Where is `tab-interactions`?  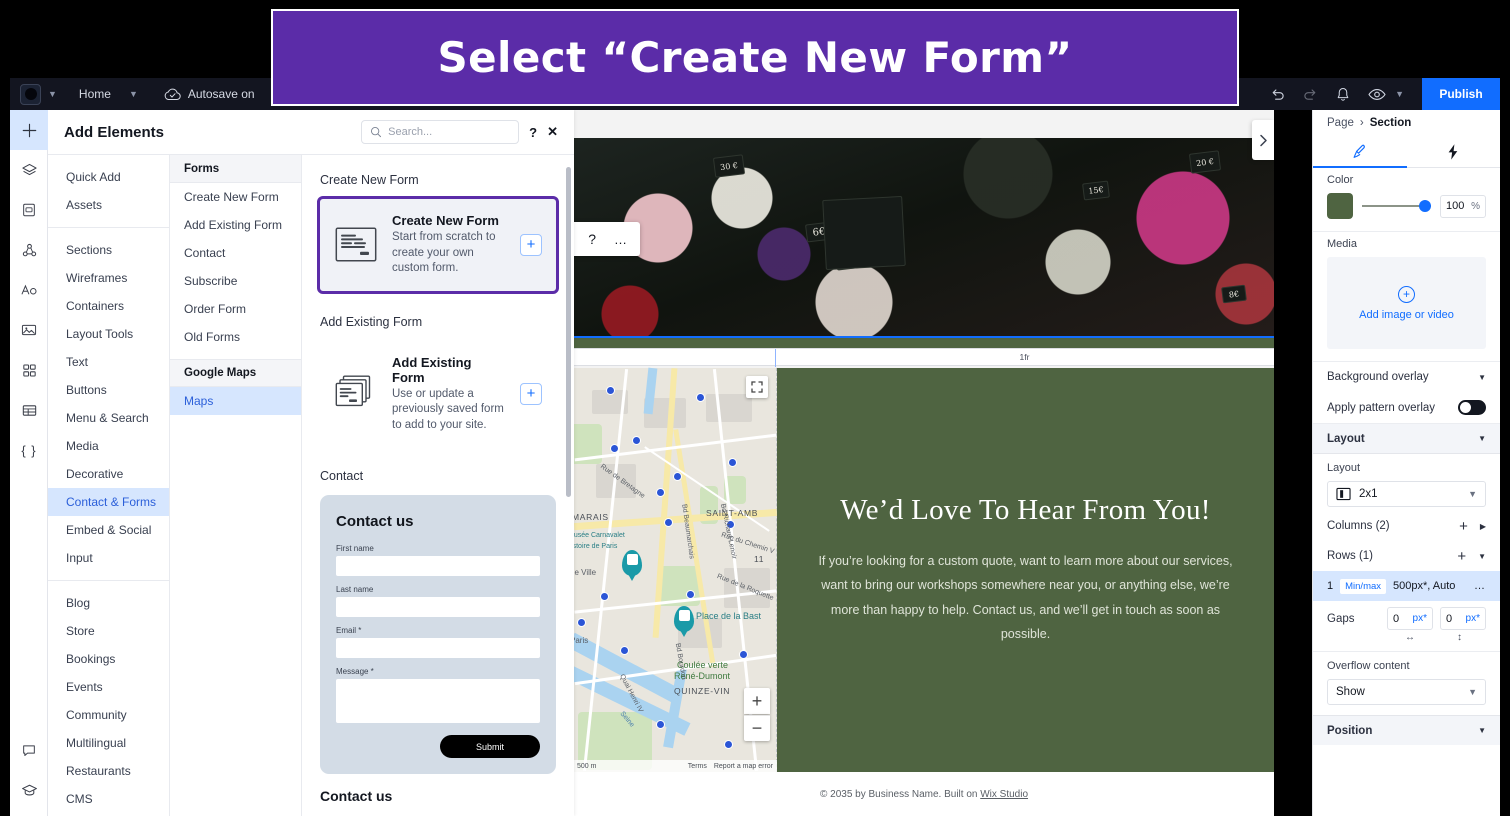 tab-interactions is located at coordinates (1454, 151).